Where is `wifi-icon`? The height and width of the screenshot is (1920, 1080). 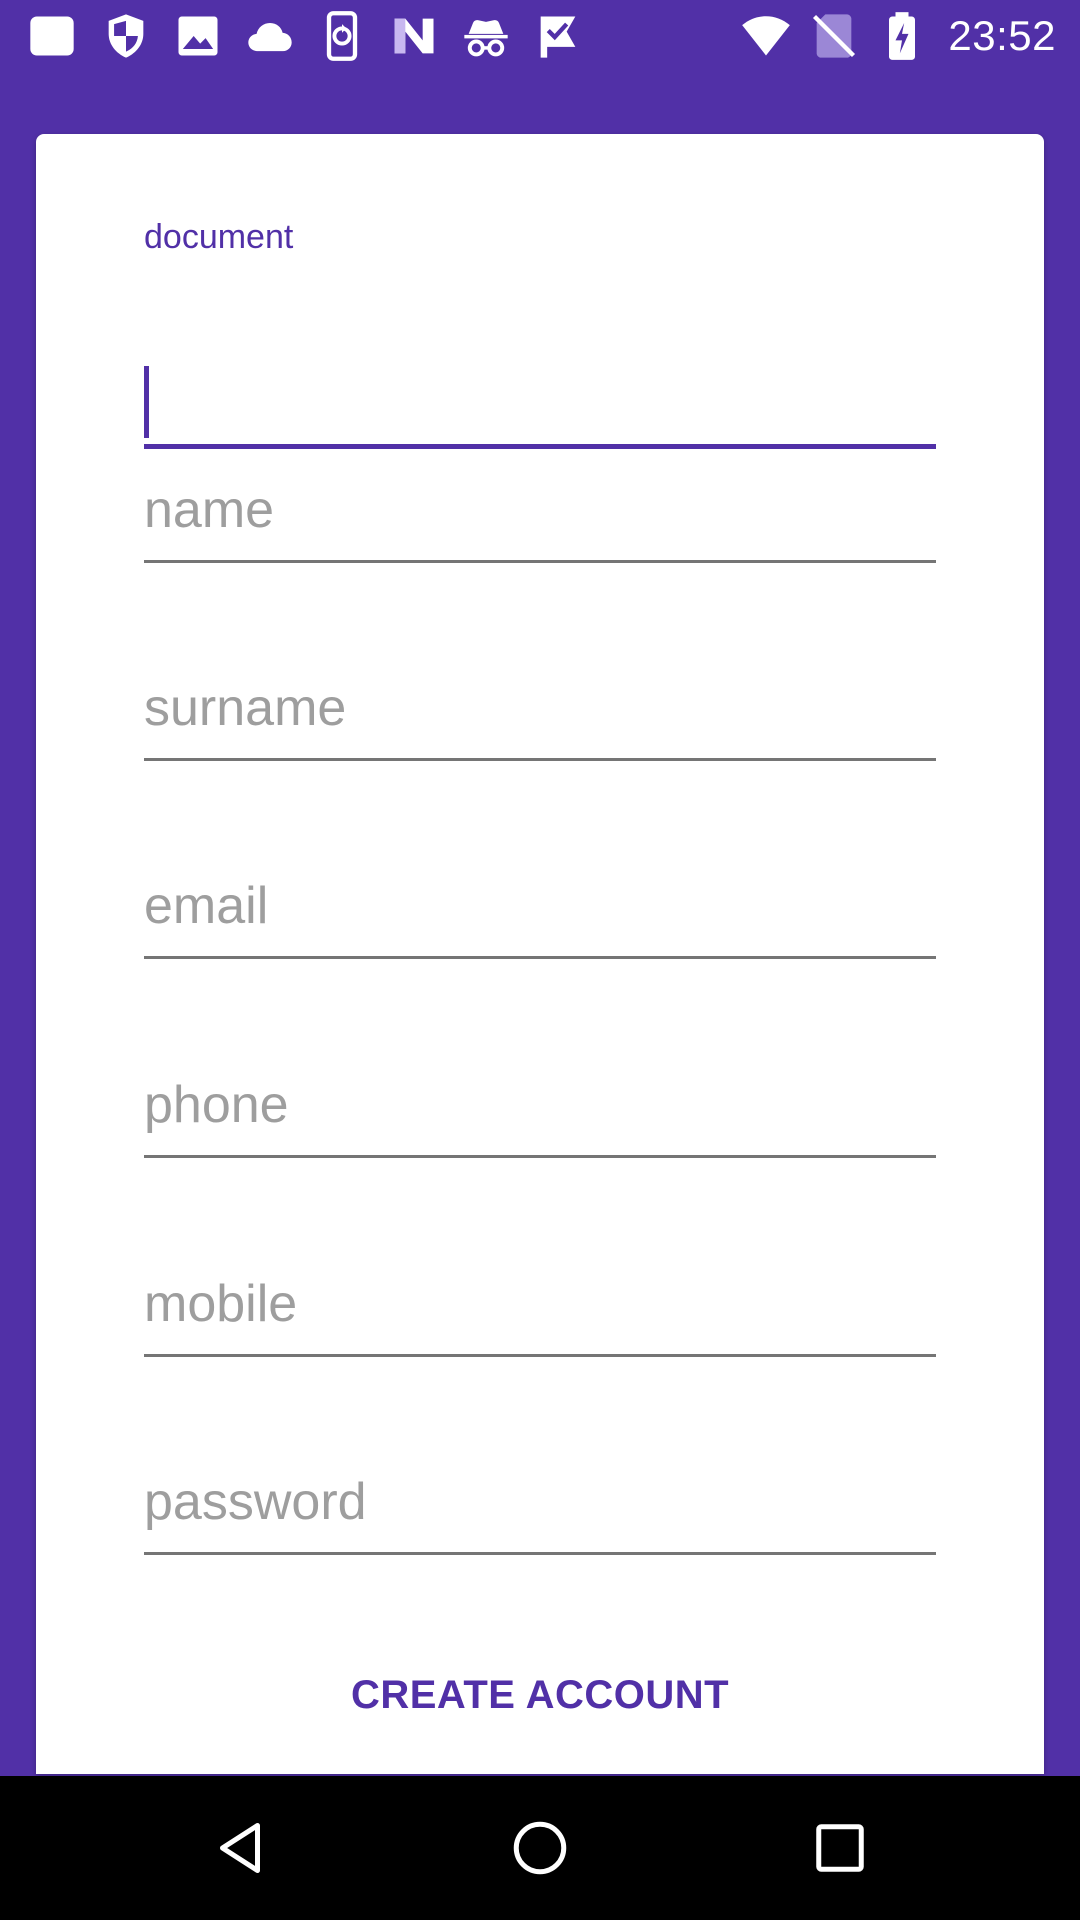
wifi-icon is located at coordinates (766, 36).